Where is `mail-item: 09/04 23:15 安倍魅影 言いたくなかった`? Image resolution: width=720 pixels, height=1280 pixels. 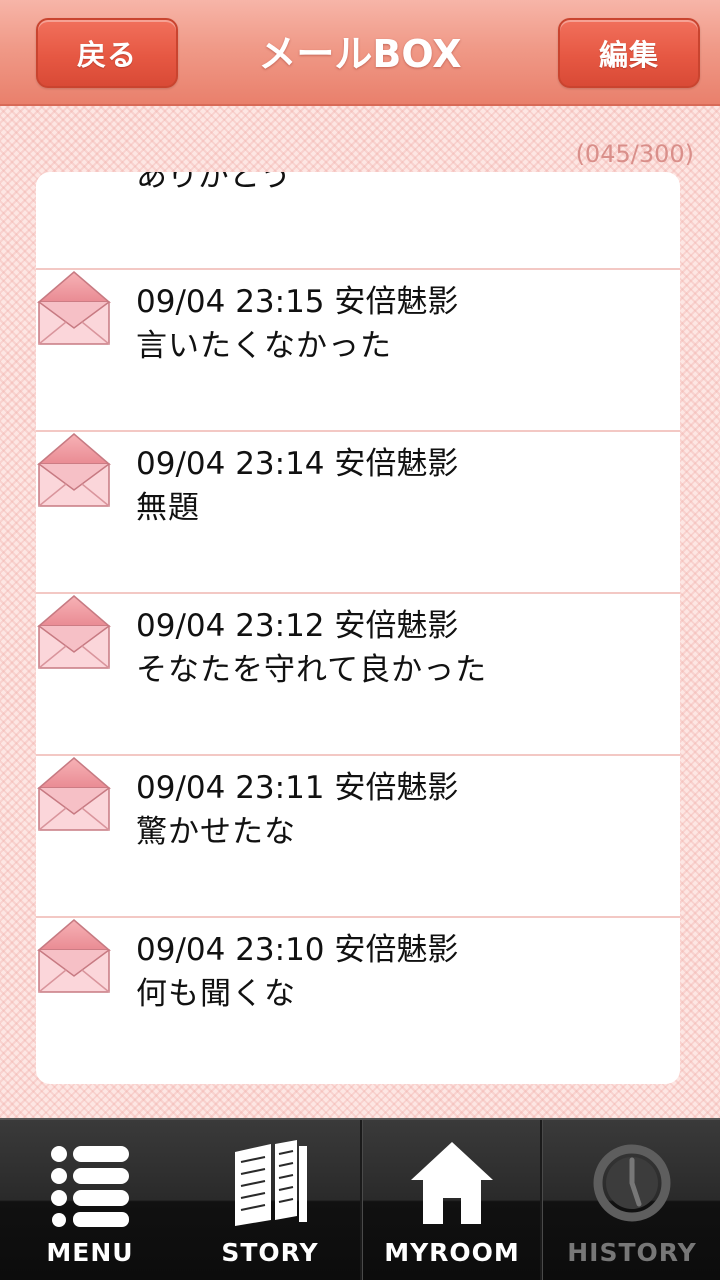 mail-item: 09/04 23:15 安倍魅影 言いたくなかった is located at coordinates (358, 349).